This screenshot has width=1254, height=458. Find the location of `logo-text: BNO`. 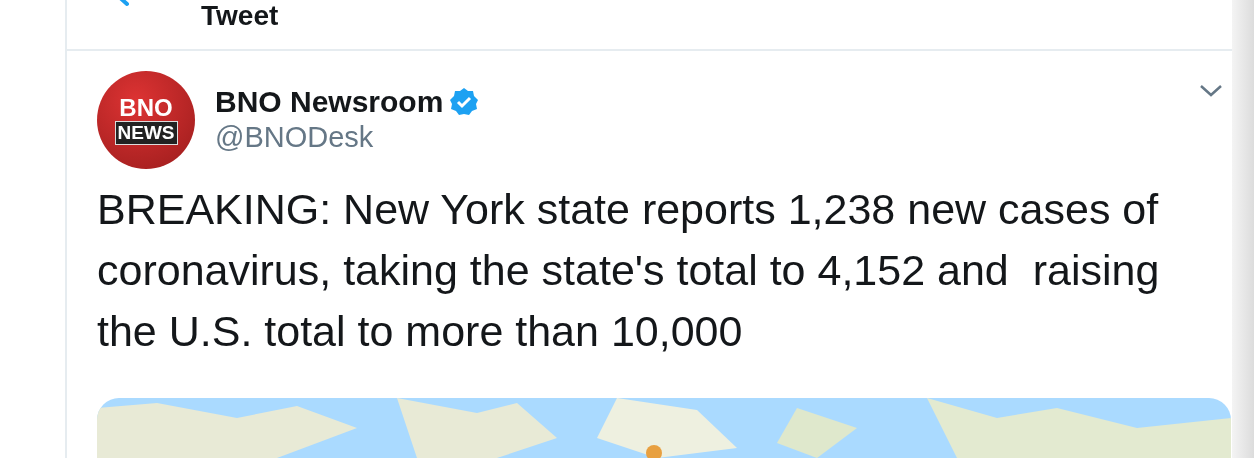

logo-text: BNO is located at coordinates (146, 108).